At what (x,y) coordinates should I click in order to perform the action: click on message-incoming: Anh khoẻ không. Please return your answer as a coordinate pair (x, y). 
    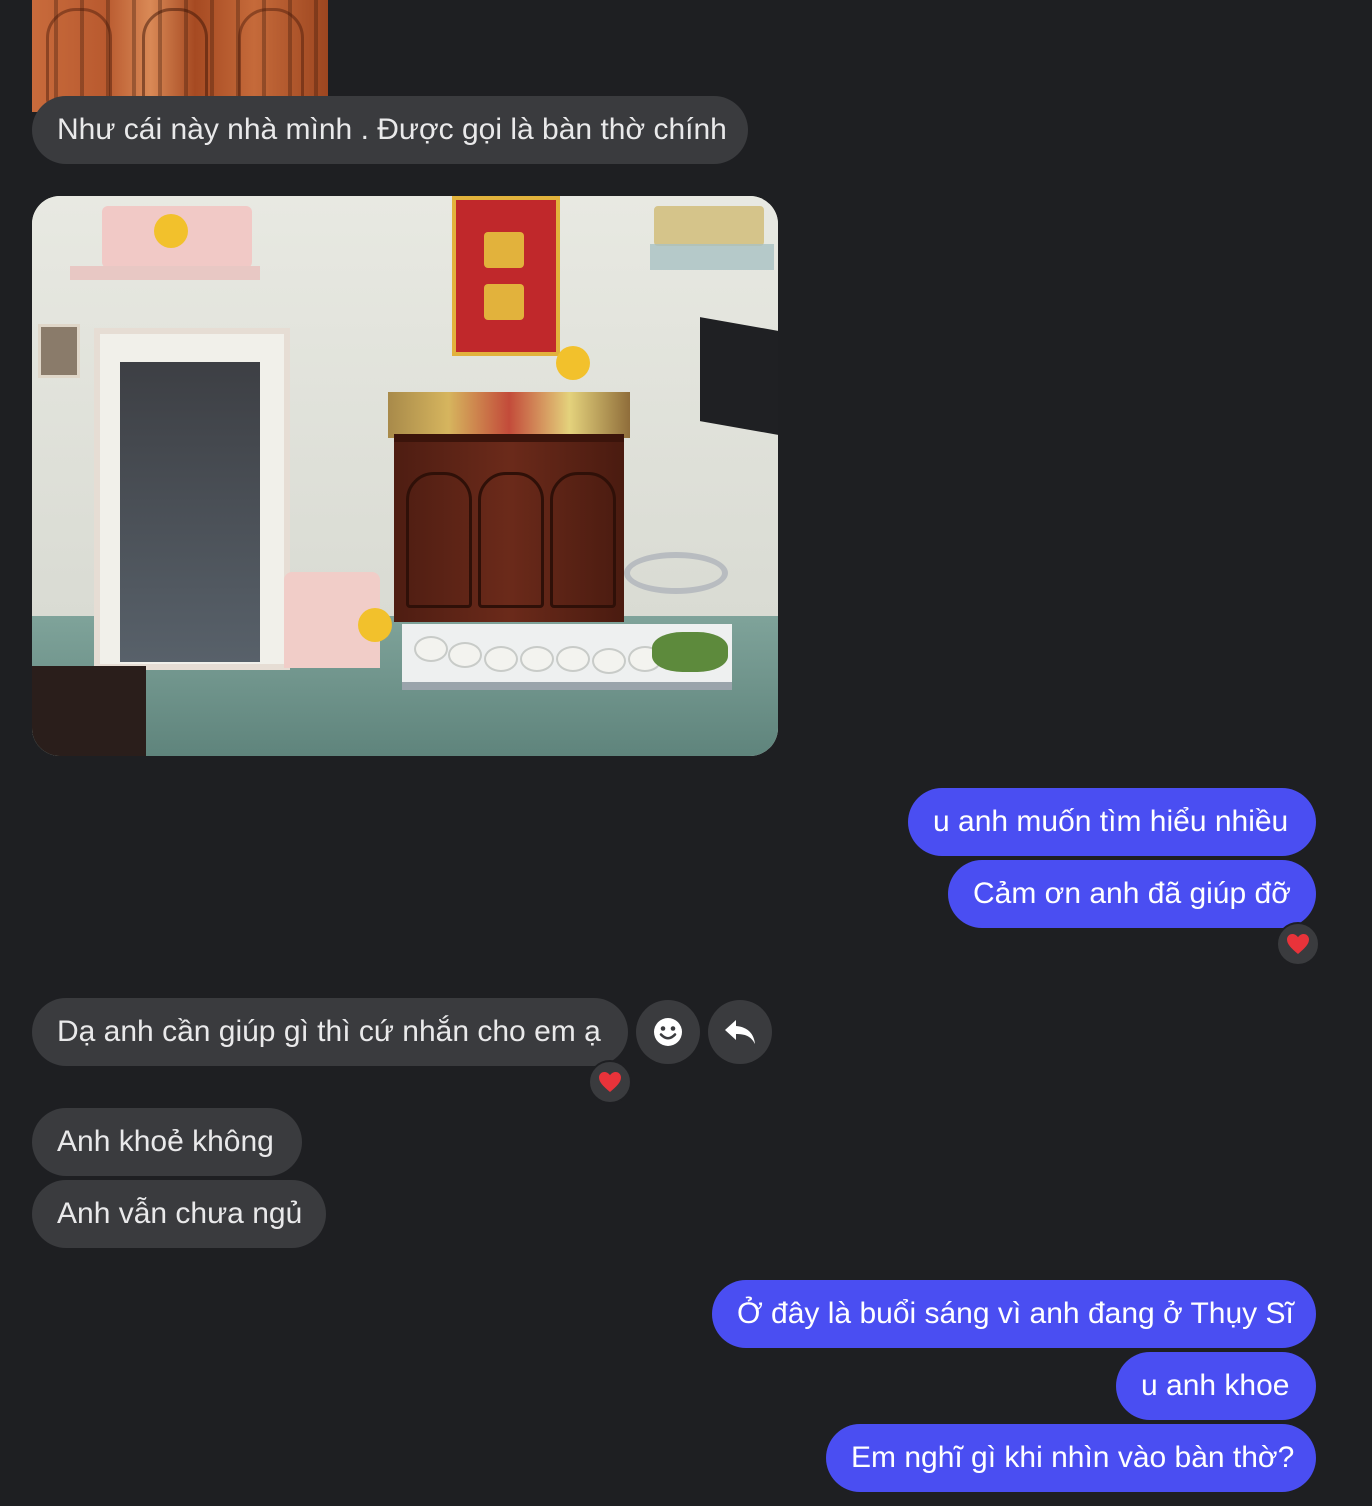
    Looking at the image, I should click on (167, 1142).